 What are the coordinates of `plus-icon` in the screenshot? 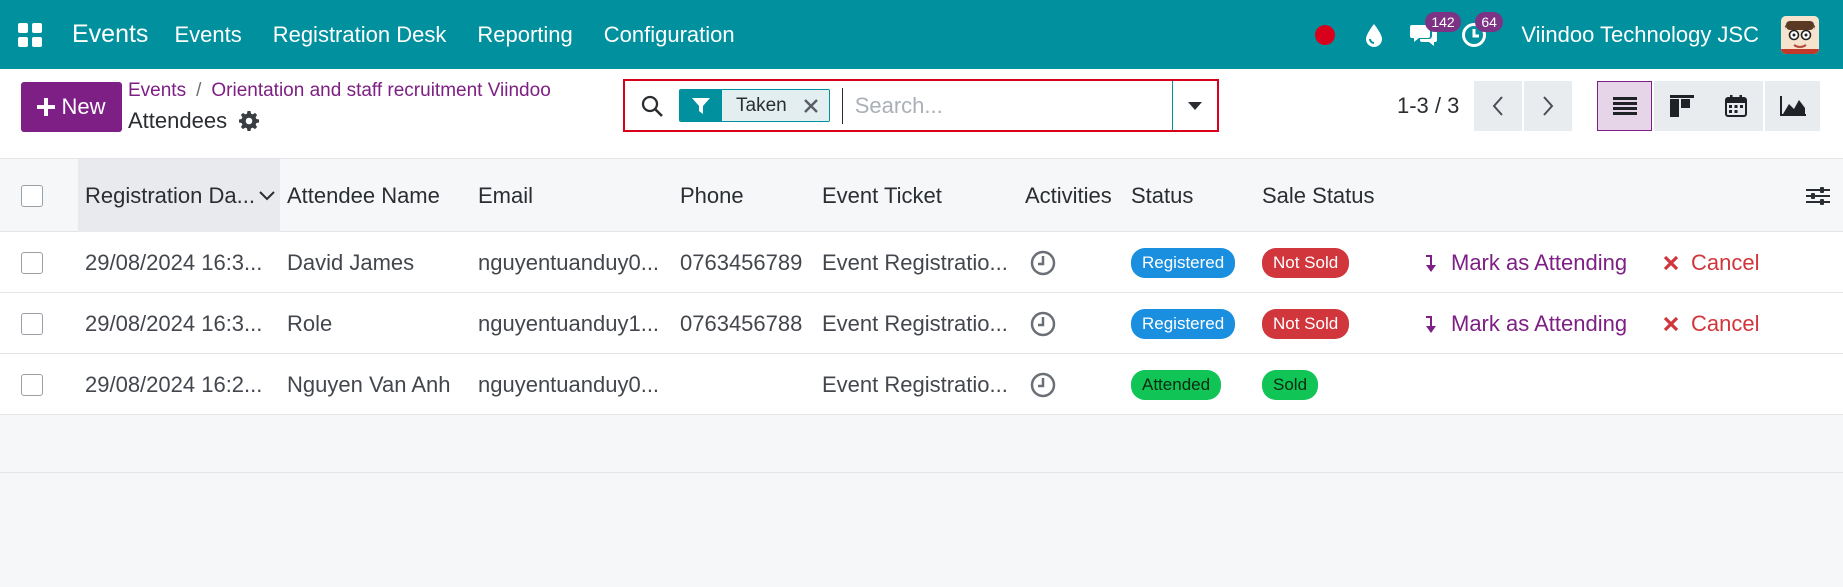 It's located at (46, 107).